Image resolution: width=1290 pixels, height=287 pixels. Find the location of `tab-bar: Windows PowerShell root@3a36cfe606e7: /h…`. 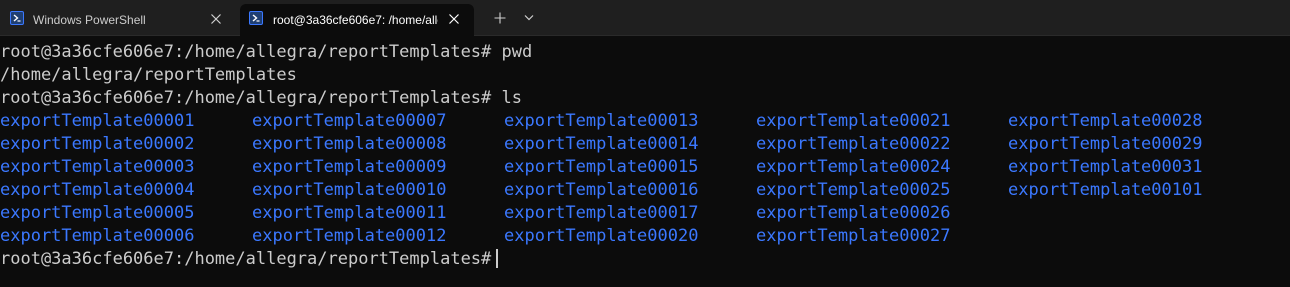

tab-bar: Windows PowerShell root@3a36cfe606e7: /h… is located at coordinates (645, 18).